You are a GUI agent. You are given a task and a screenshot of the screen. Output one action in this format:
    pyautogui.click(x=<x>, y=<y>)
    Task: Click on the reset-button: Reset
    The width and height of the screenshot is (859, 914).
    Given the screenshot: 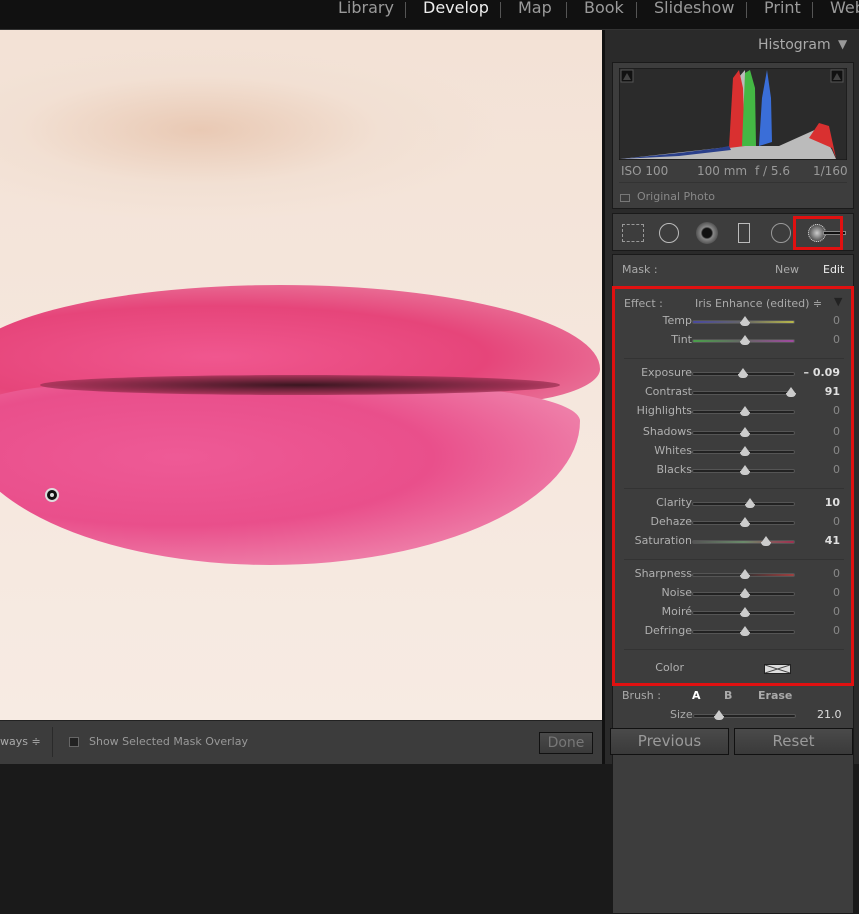 What is the action you would take?
    pyautogui.click(x=793, y=741)
    